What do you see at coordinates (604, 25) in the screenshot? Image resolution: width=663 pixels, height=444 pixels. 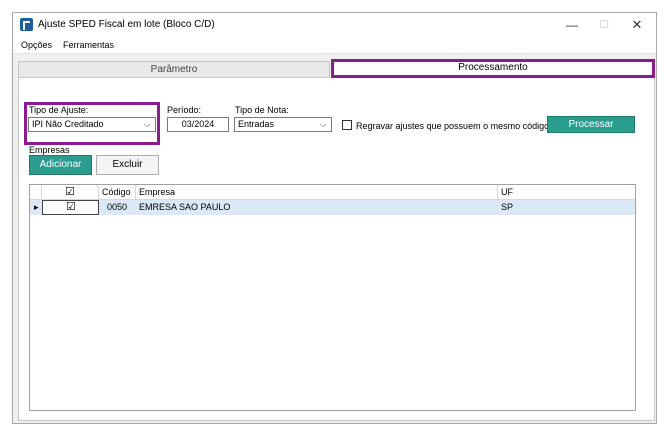 I see `maximize-button: ☐` at bounding box center [604, 25].